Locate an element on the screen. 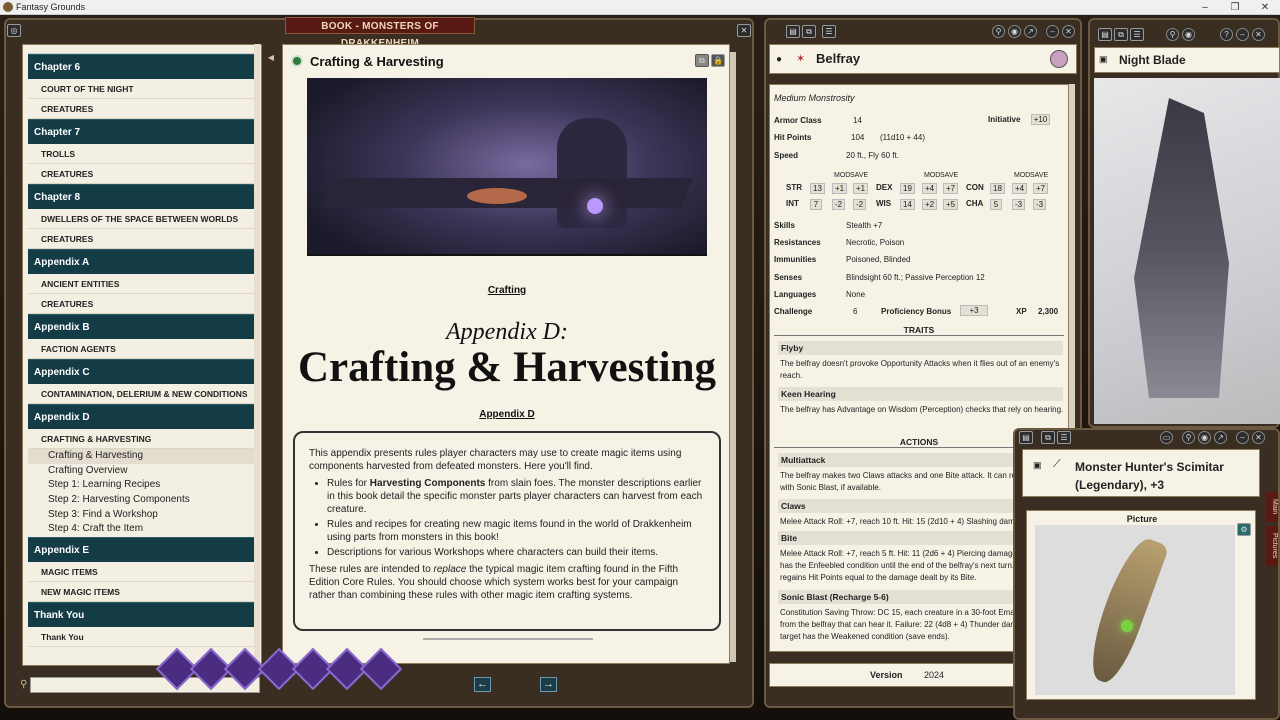 This screenshot has width=1280, height=720. toc-section: CRAFTING & HARVESTING is located at coordinates (142, 439).